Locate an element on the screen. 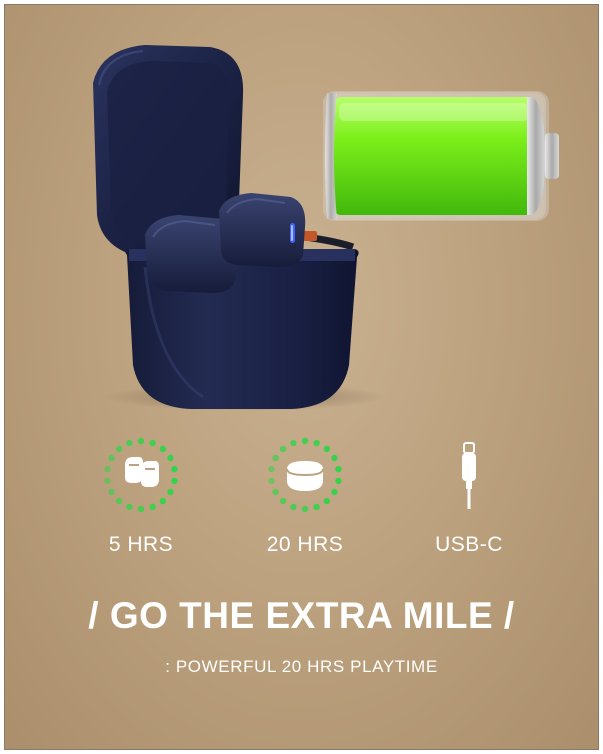  subheadline: : POWERFUL 20 HRS PLAYTIME is located at coordinates (301, 666).